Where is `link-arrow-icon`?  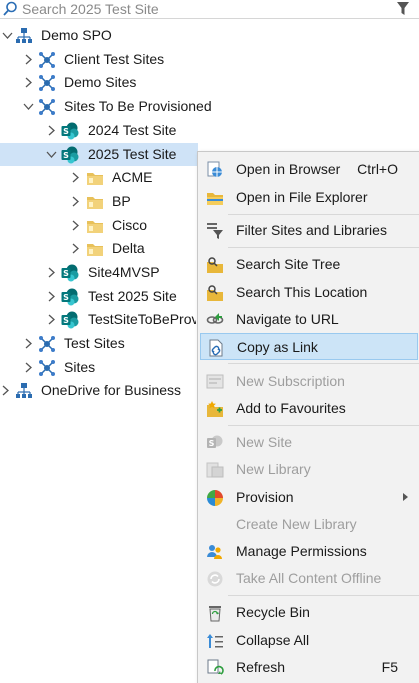
link-arrow-icon is located at coordinates (215, 318).